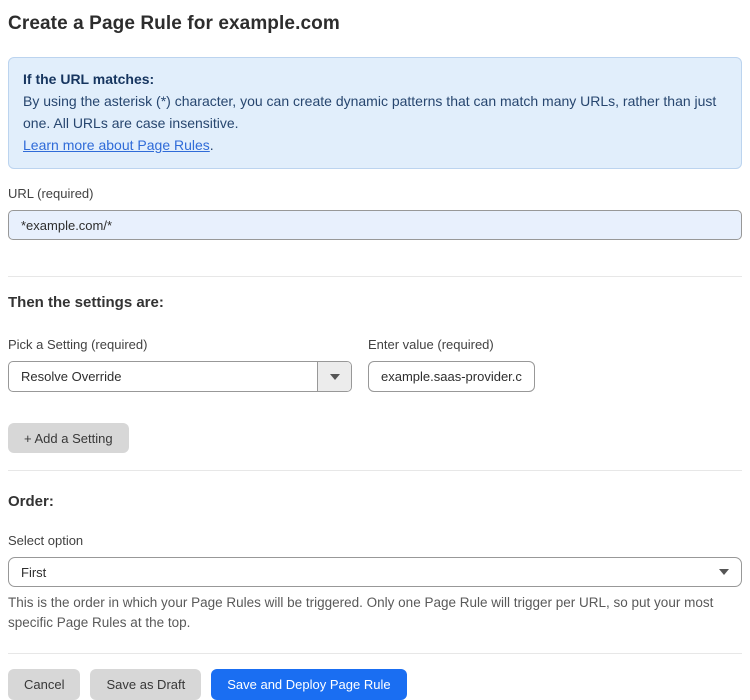 The width and height of the screenshot is (750, 700). Describe the element at coordinates (309, 684) in the screenshot. I see `save-and-deploy-button: Save and Deploy Page Rule` at that location.